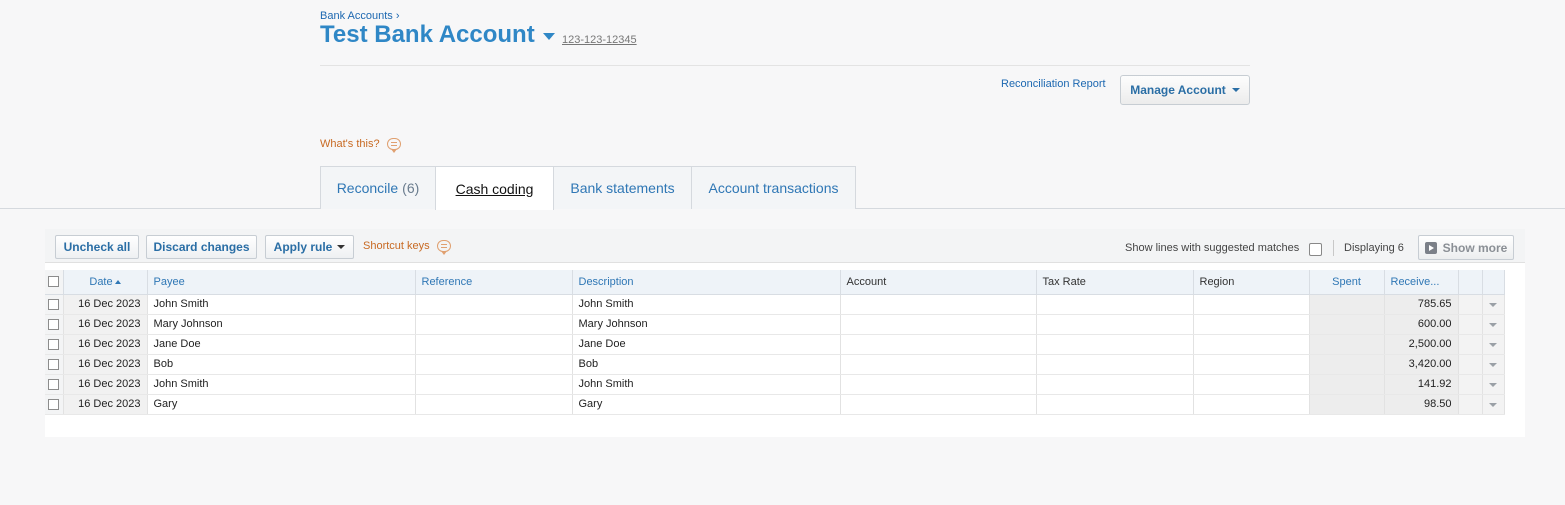  What do you see at coordinates (706, 282) in the screenshot?
I see `column-description: Description` at bounding box center [706, 282].